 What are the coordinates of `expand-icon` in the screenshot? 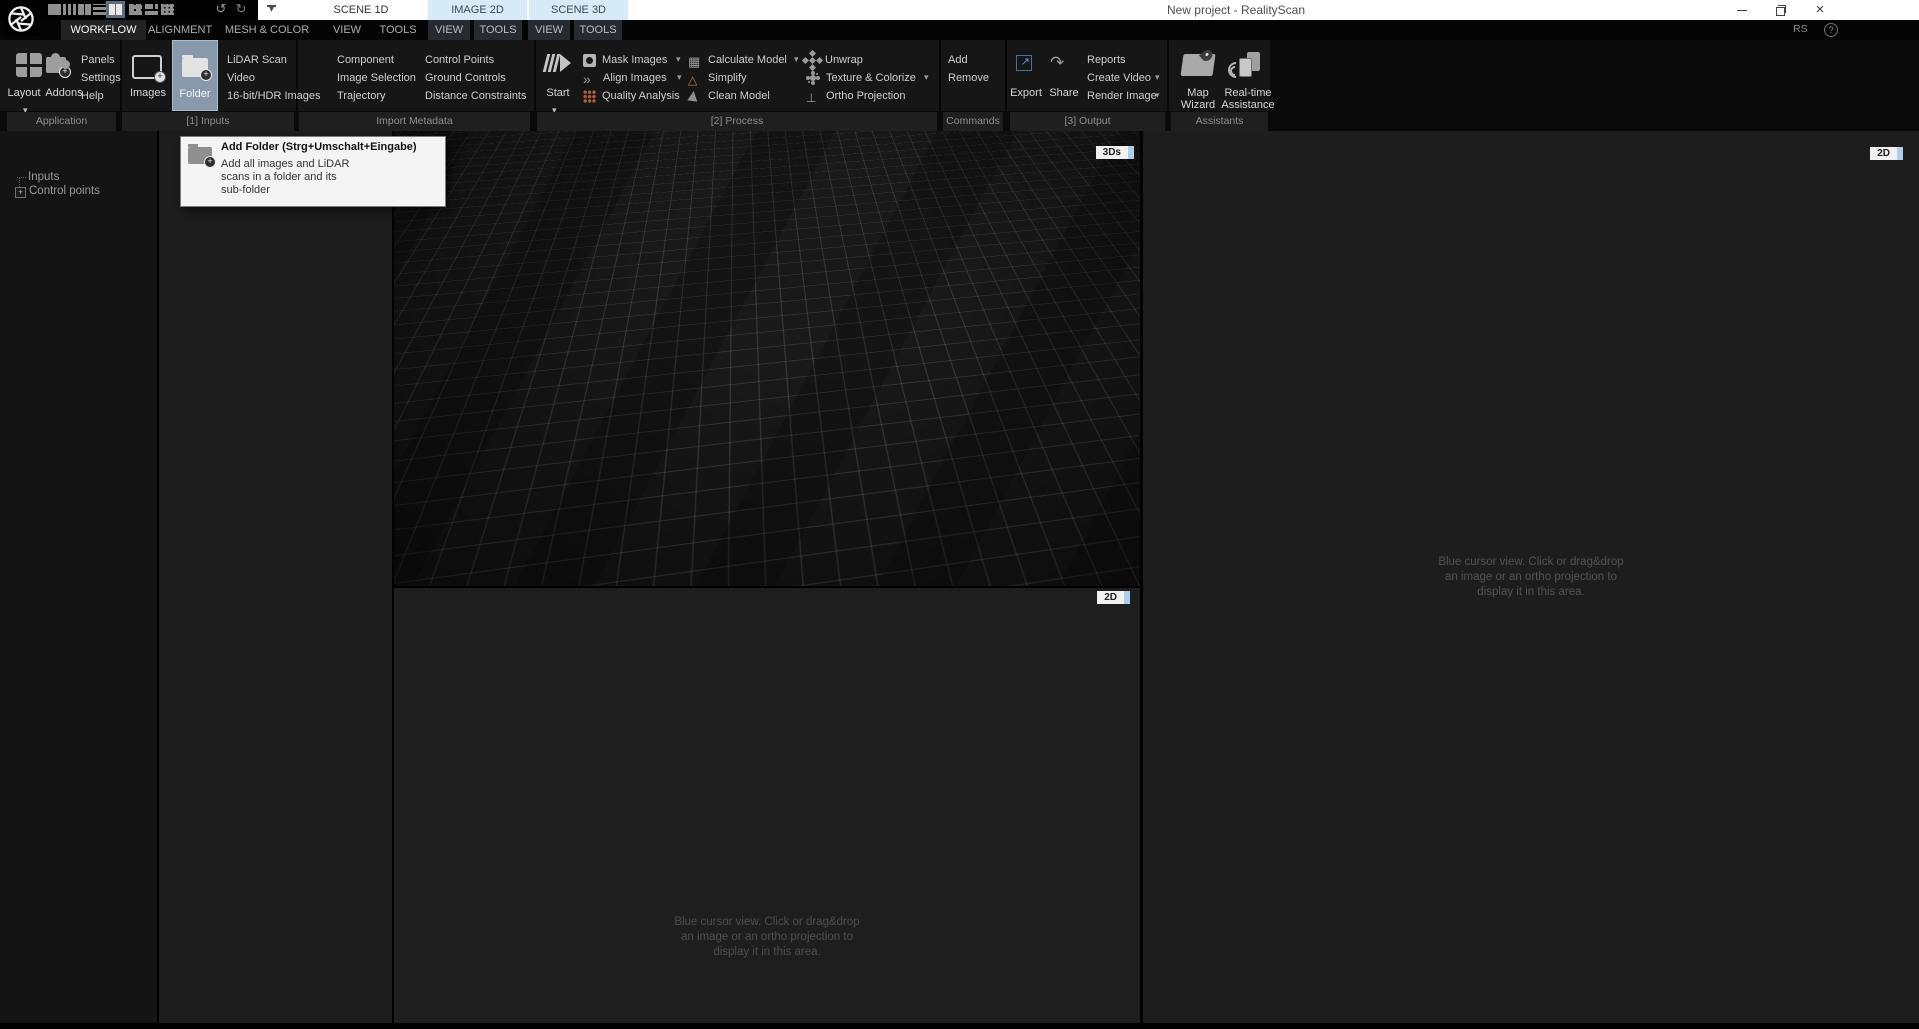 It's located at (20, 192).